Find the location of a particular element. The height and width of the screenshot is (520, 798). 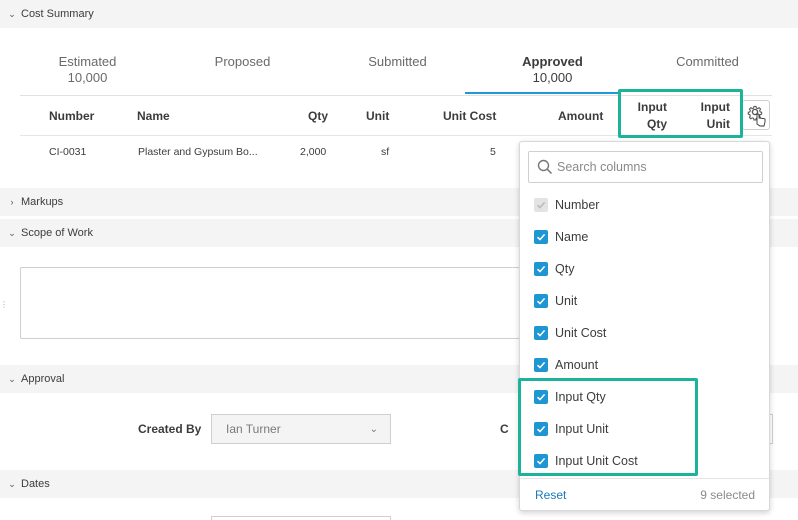

section-title: Cost Summary is located at coordinates (57, 14).